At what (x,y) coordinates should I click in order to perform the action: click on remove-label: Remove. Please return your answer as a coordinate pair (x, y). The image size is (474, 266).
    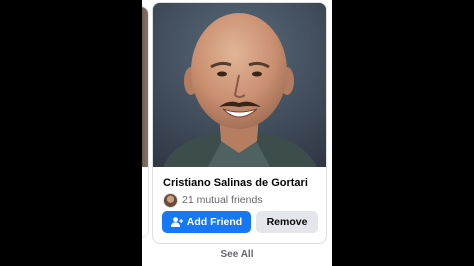
    Looking at the image, I should click on (287, 222).